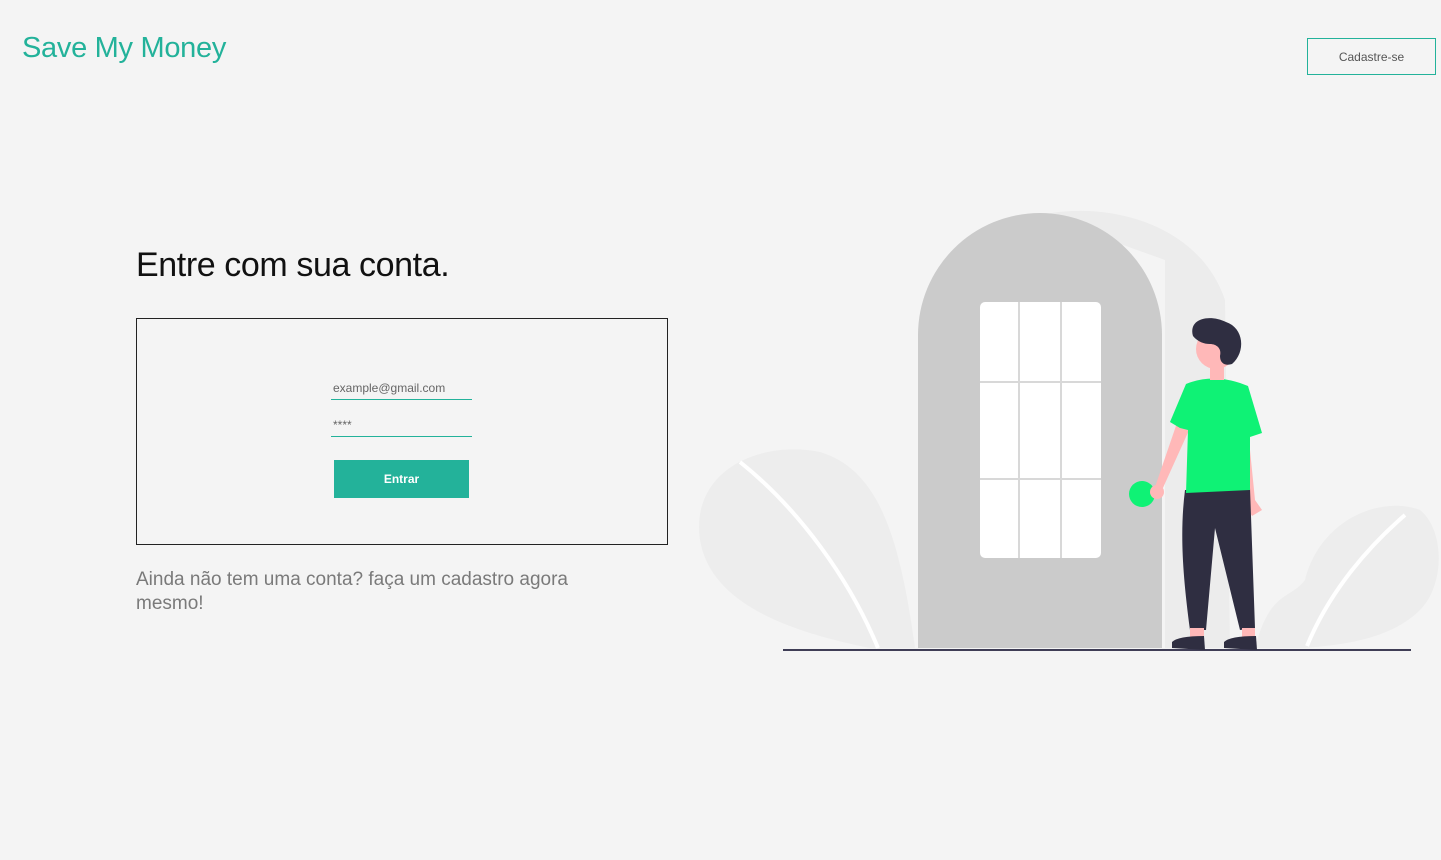  Describe the element at coordinates (401, 425) in the screenshot. I see `password-field` at that location.